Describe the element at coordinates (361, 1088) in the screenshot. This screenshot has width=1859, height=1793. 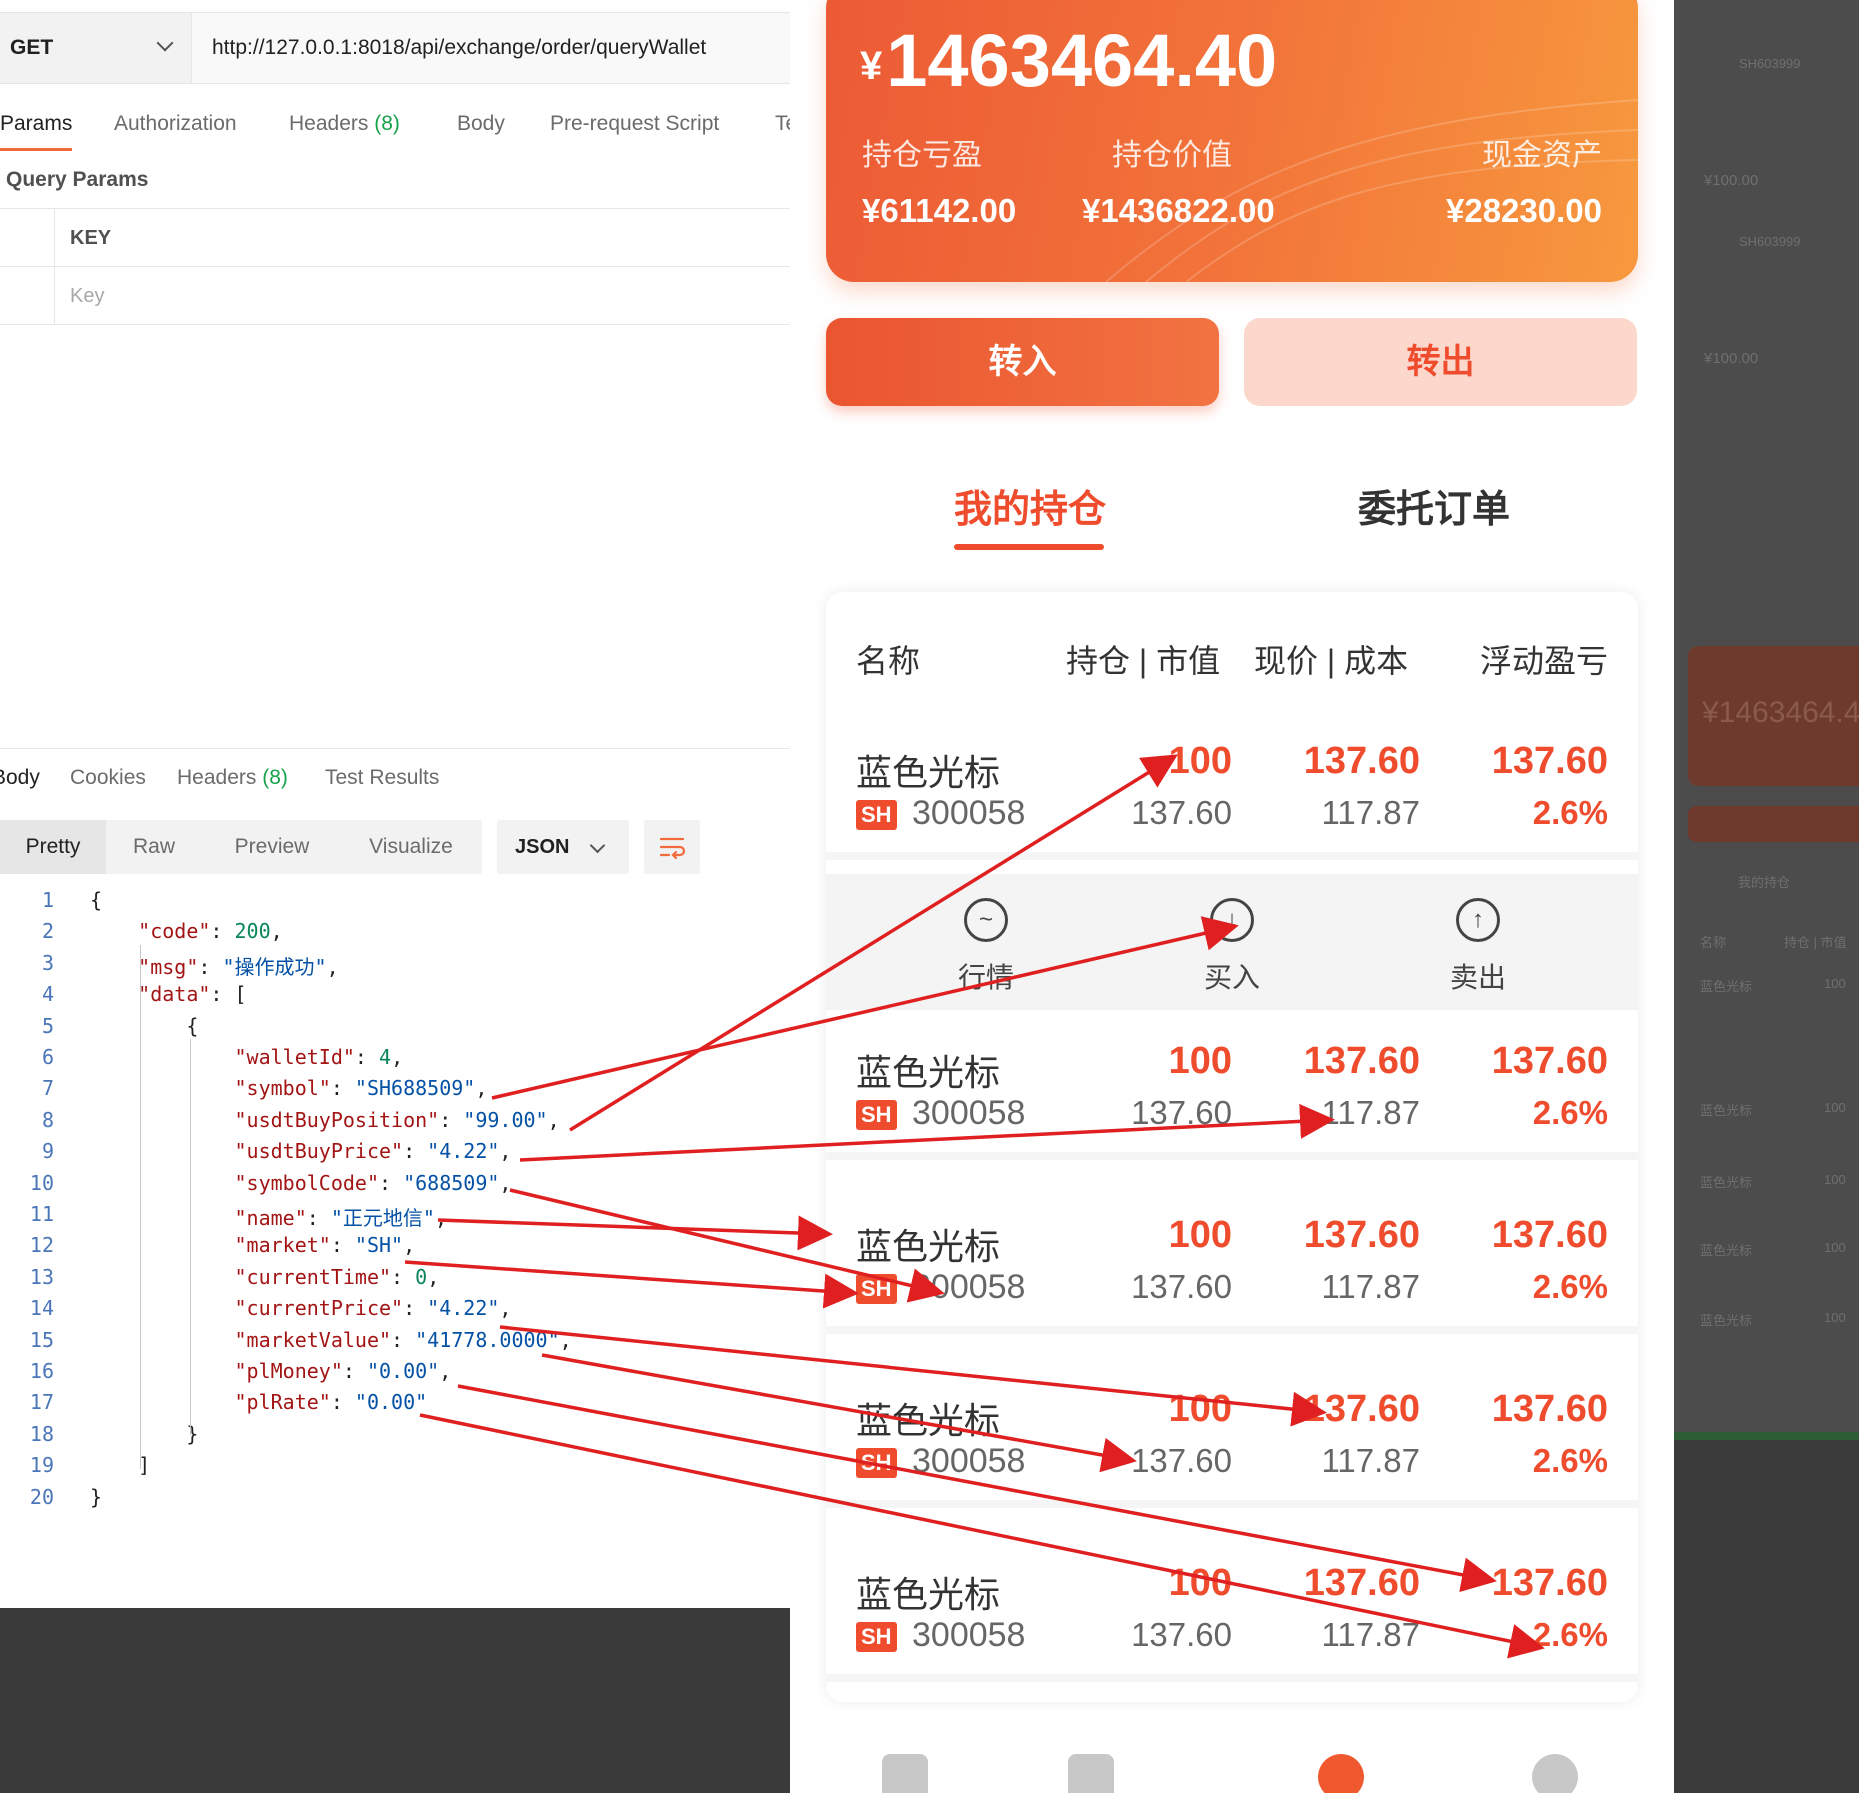
I see `code-line: "symbol": "SH688509",` at that location.